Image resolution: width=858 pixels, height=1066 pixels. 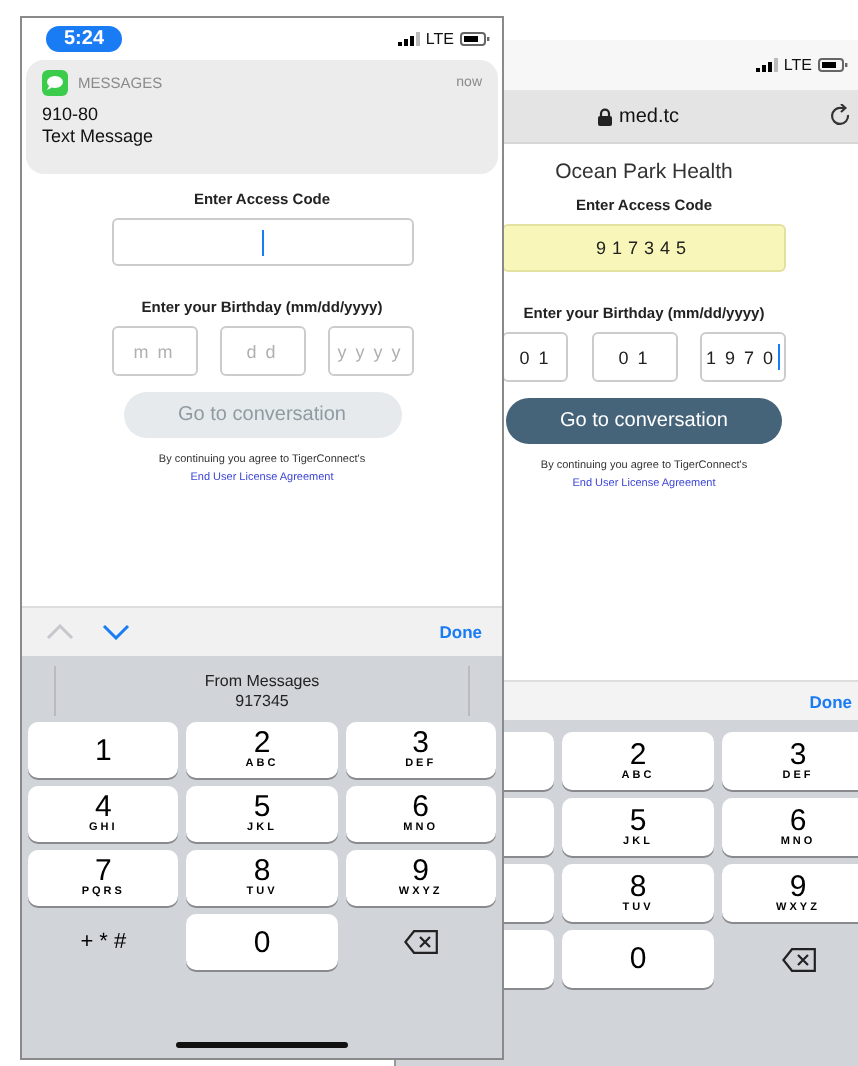 I want to click on go-to-conversation-button: Go to conversation, so click(x=644, y=421).